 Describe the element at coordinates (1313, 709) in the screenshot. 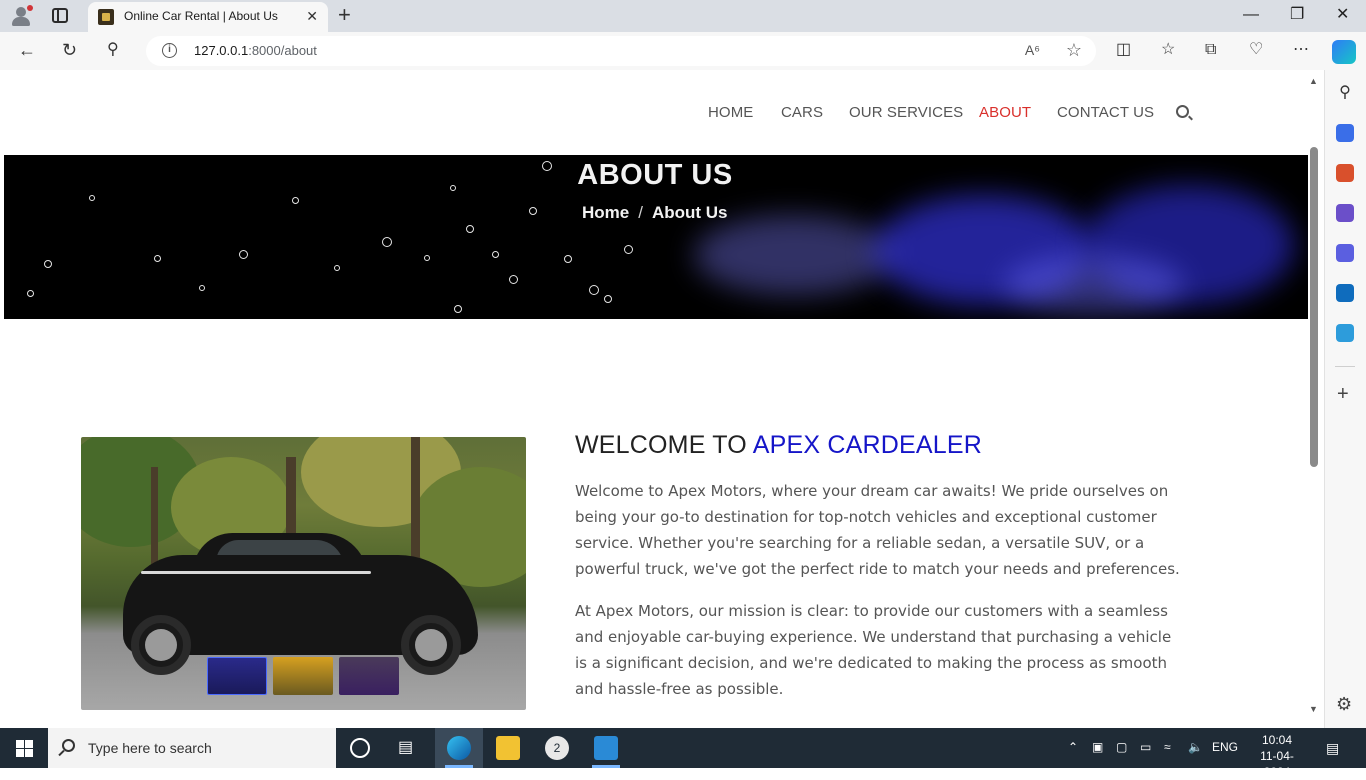

I see `scroll-down-icon: ▼` at that location.